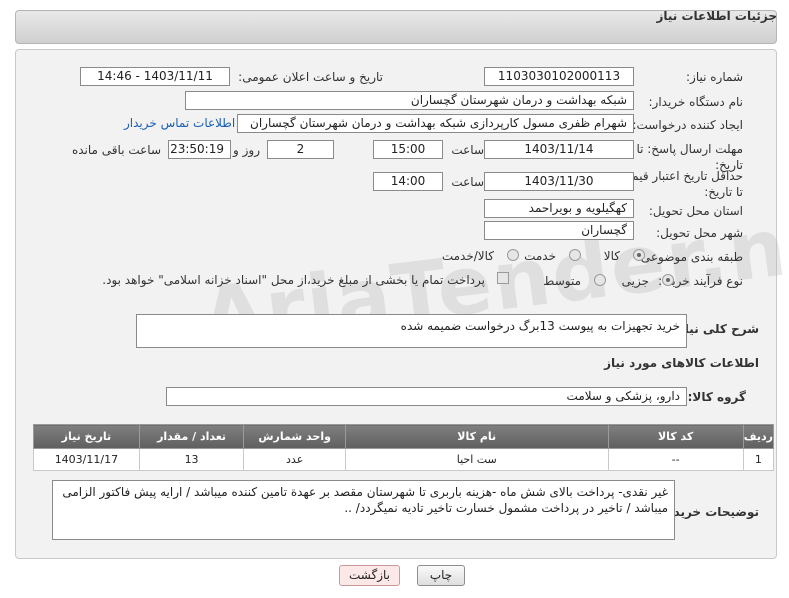 This screenshot has height=598, width=789. What do you see at coordinates (199, 149) in the screenshot?
I see `remaining-time-field: 23:50:19` at bounding box center [199, 149].